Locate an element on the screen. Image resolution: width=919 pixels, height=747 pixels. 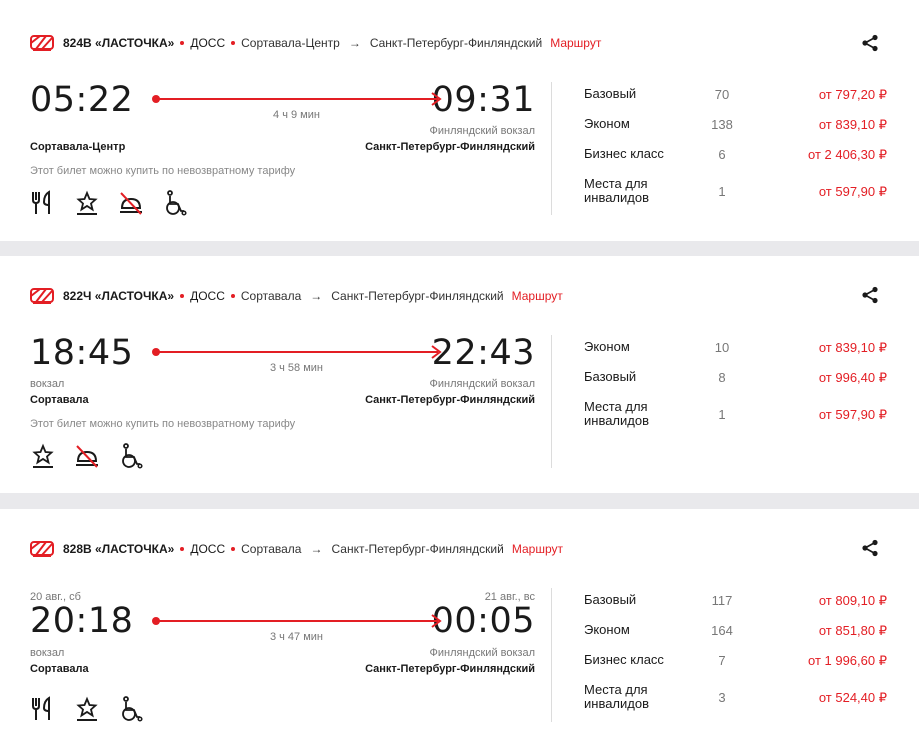
fare-row: Эконом 164 от 851,80 ₽ is located at coordinates (736, 637).